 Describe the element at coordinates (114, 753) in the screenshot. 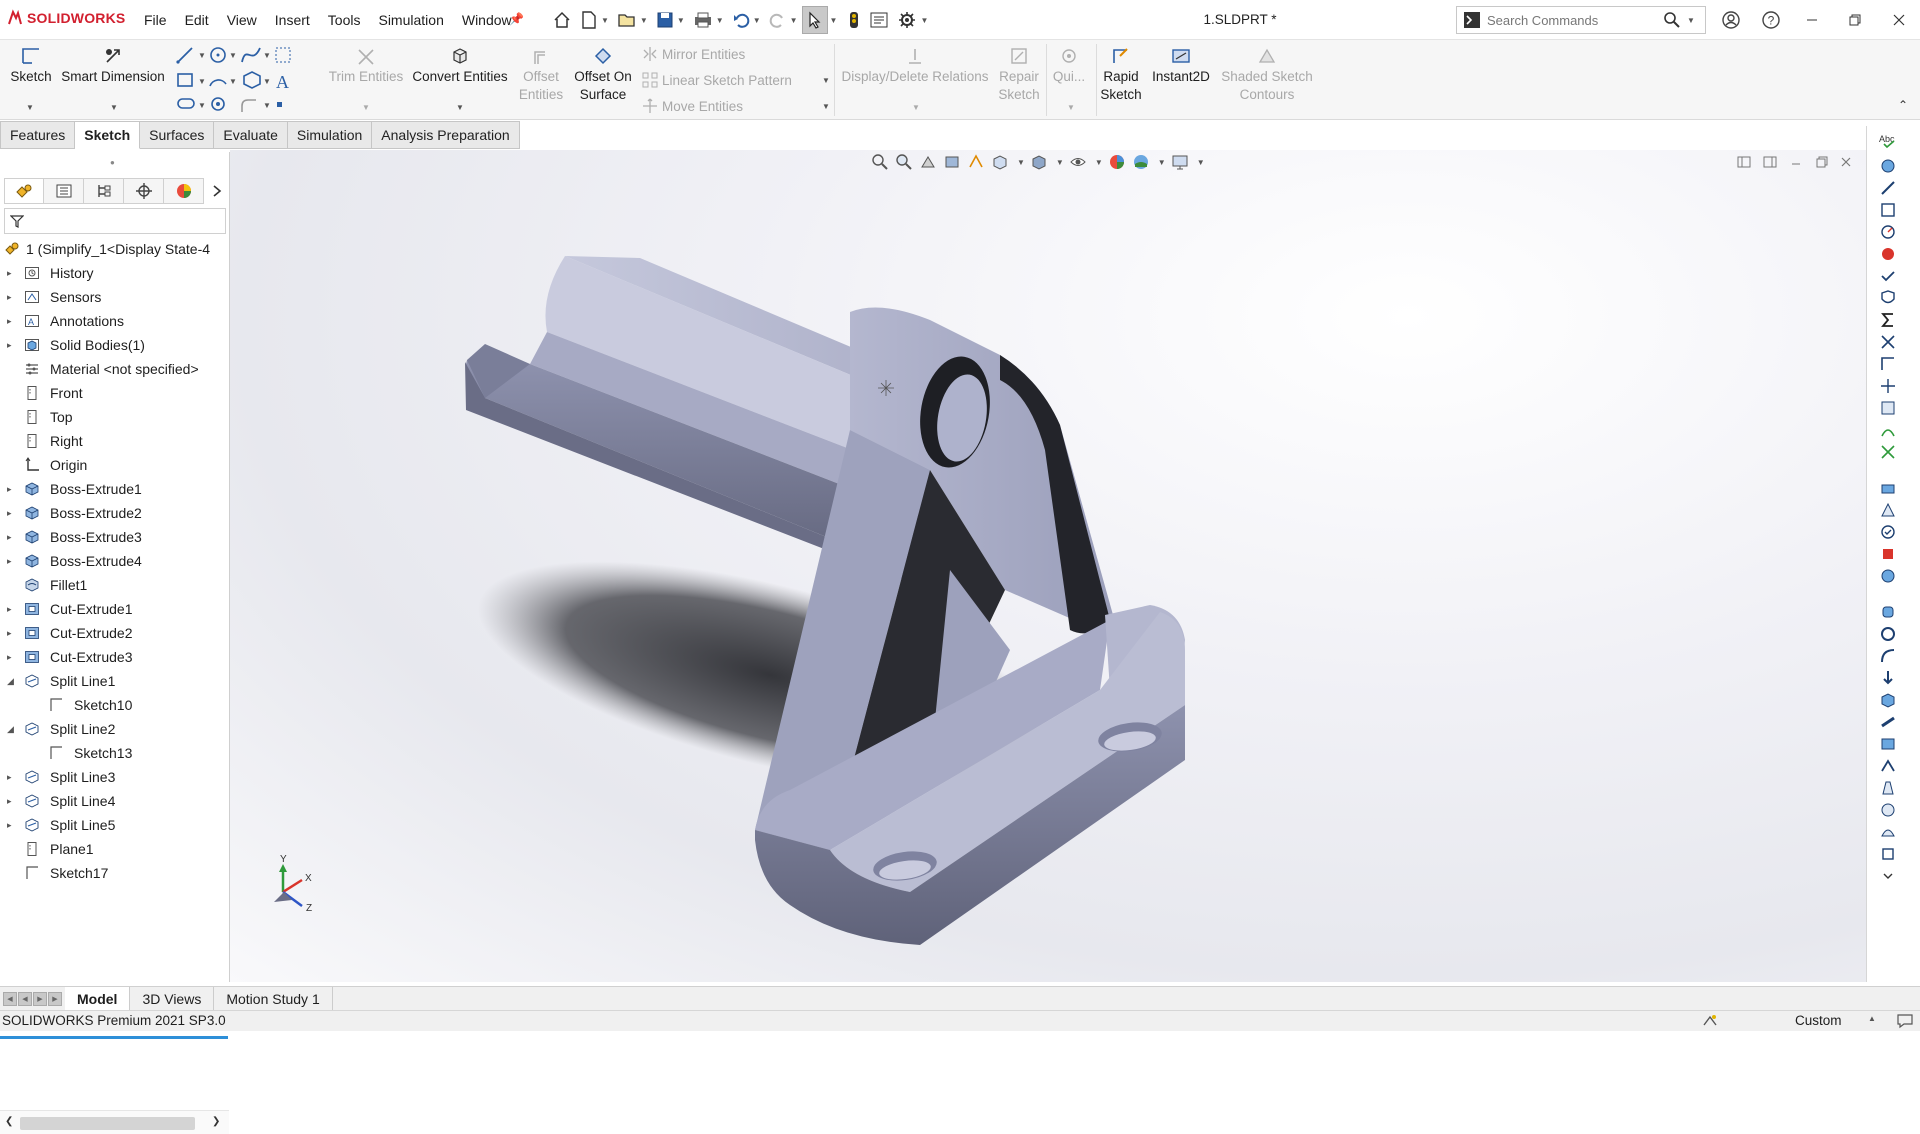

I see `tree-node: Sketch13` at that location.